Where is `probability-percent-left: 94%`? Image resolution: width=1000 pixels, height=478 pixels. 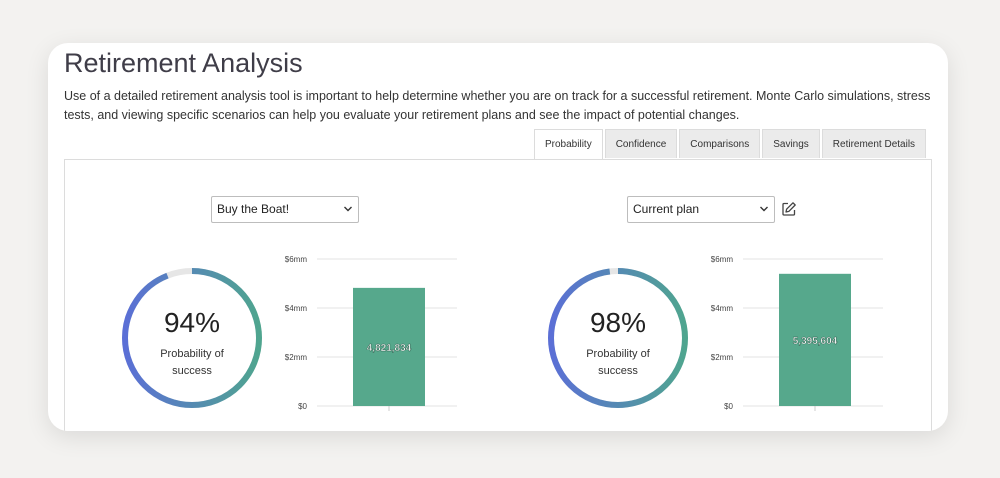
probability-percent-left: 94% is located at coordinates (192, 322).